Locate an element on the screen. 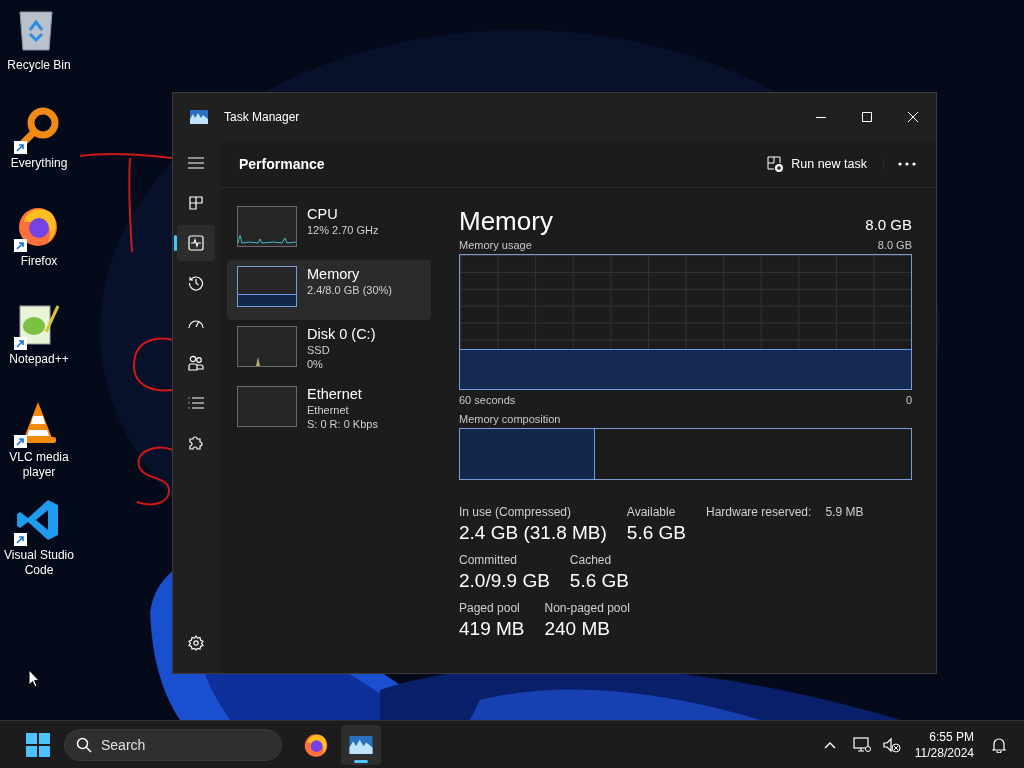 This screenshot has height=768, width=1024. resource-item: Ethernet Ethernet S: 0 R: 0 Kbps is located at coordinates (329, 410).